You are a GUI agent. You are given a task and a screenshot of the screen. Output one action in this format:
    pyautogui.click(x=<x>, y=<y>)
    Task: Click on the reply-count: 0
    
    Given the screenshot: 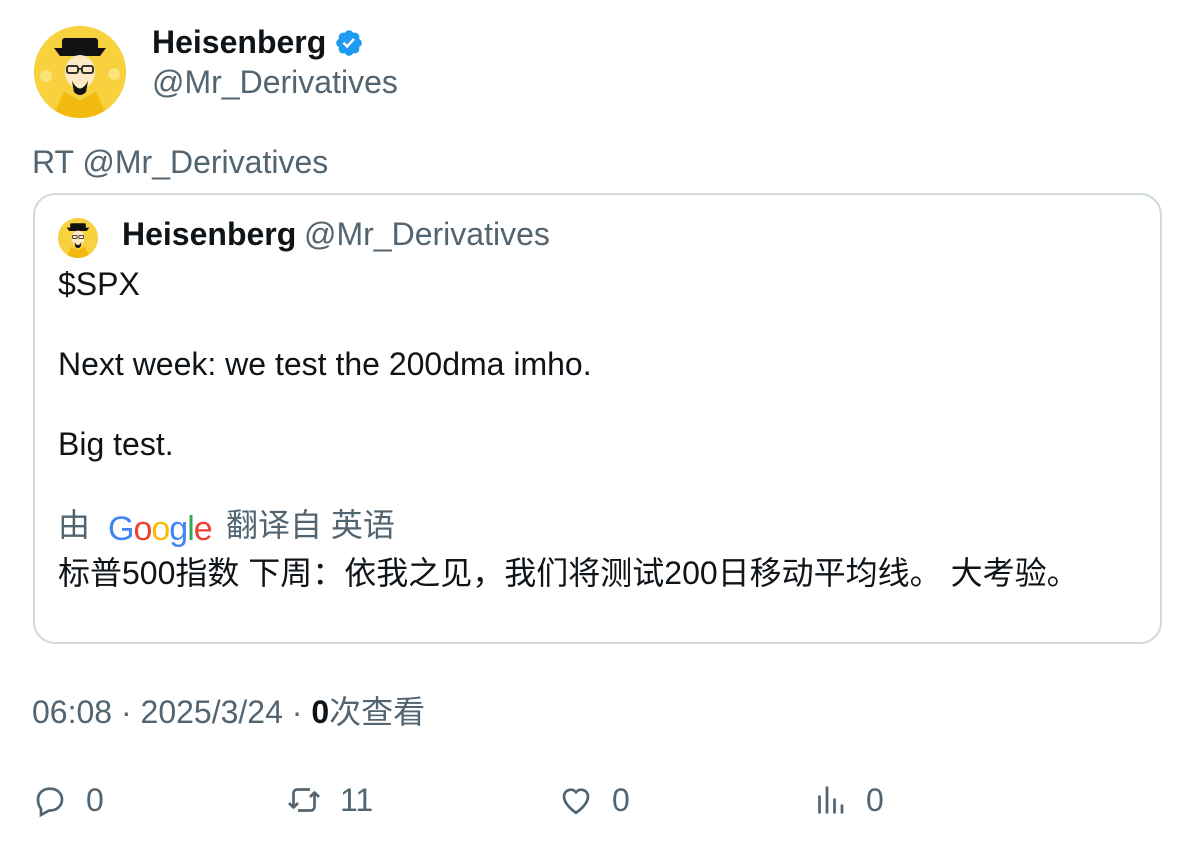 What is the action you would take?
    pyautogui.click(x=95, y=799)
    